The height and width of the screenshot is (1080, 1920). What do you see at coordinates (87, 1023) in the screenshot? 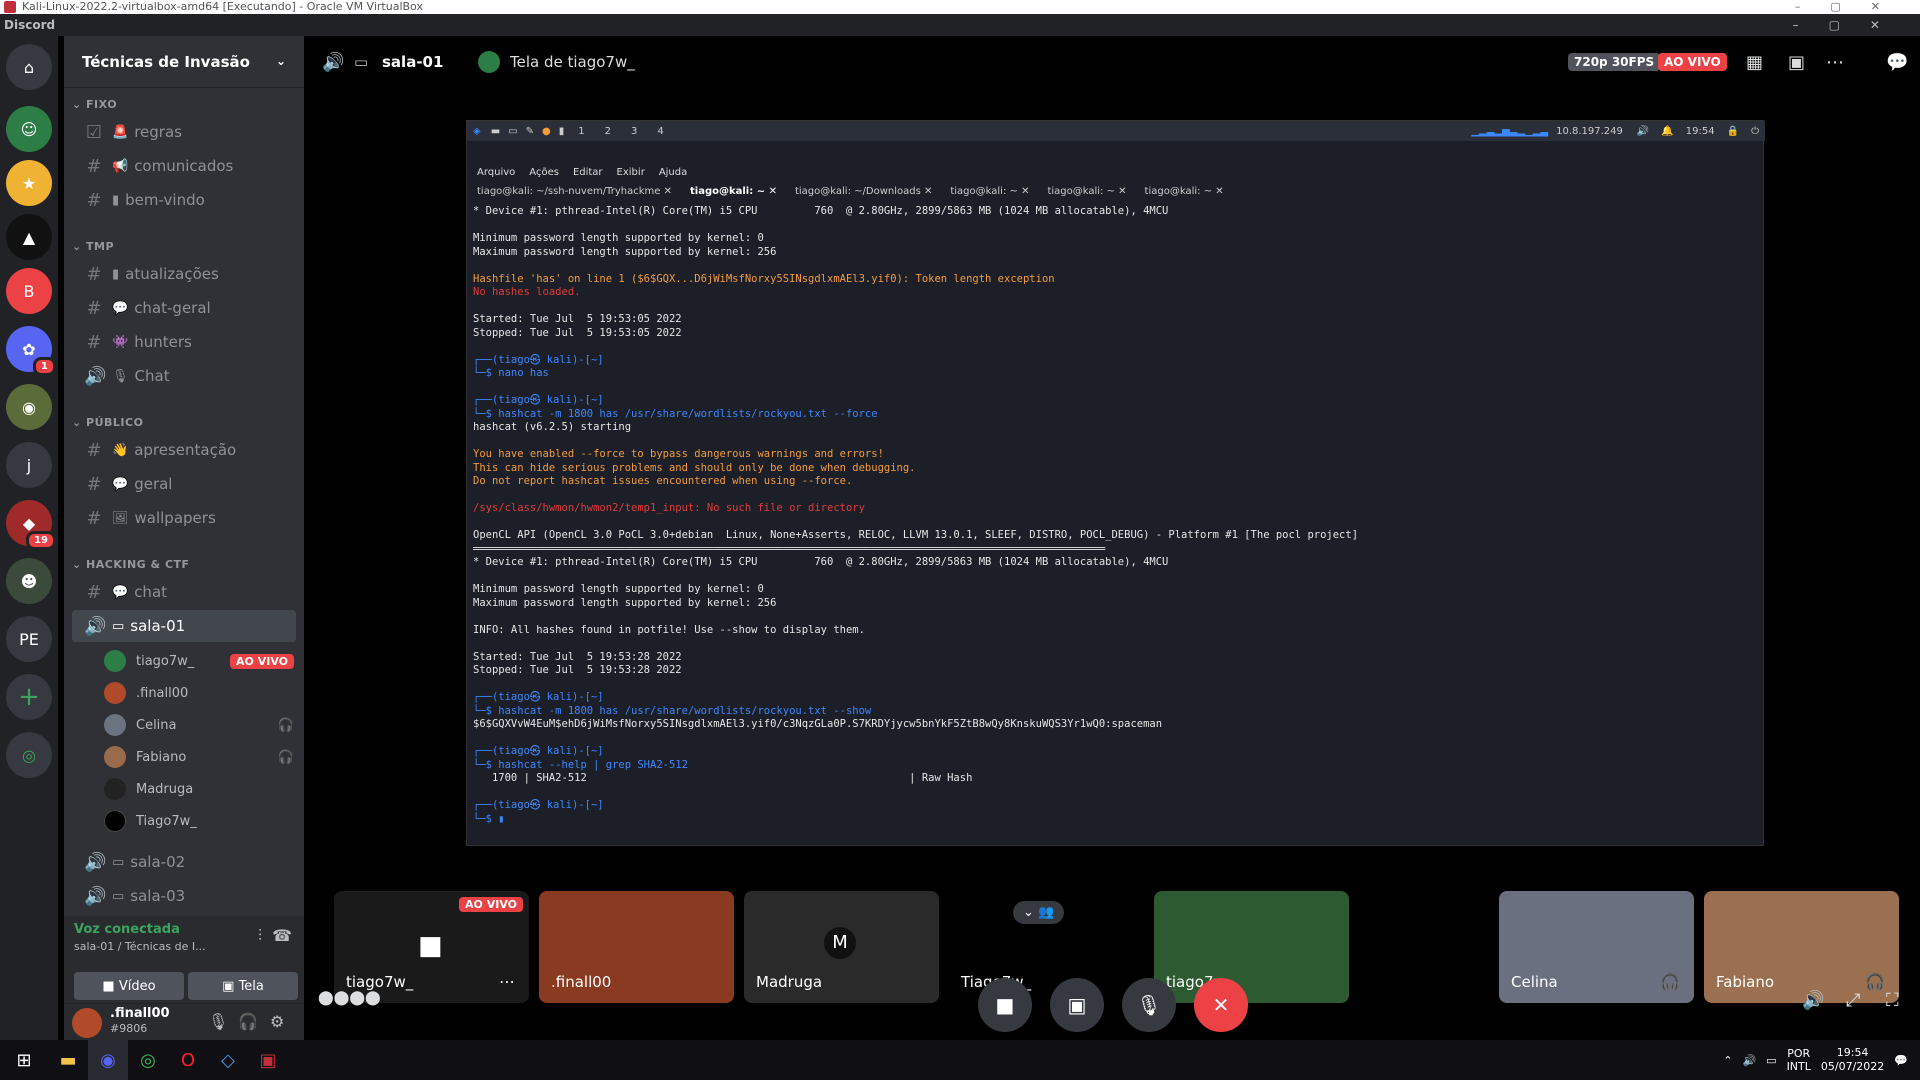
I see `avatar` at bounding box center [87, 1023].